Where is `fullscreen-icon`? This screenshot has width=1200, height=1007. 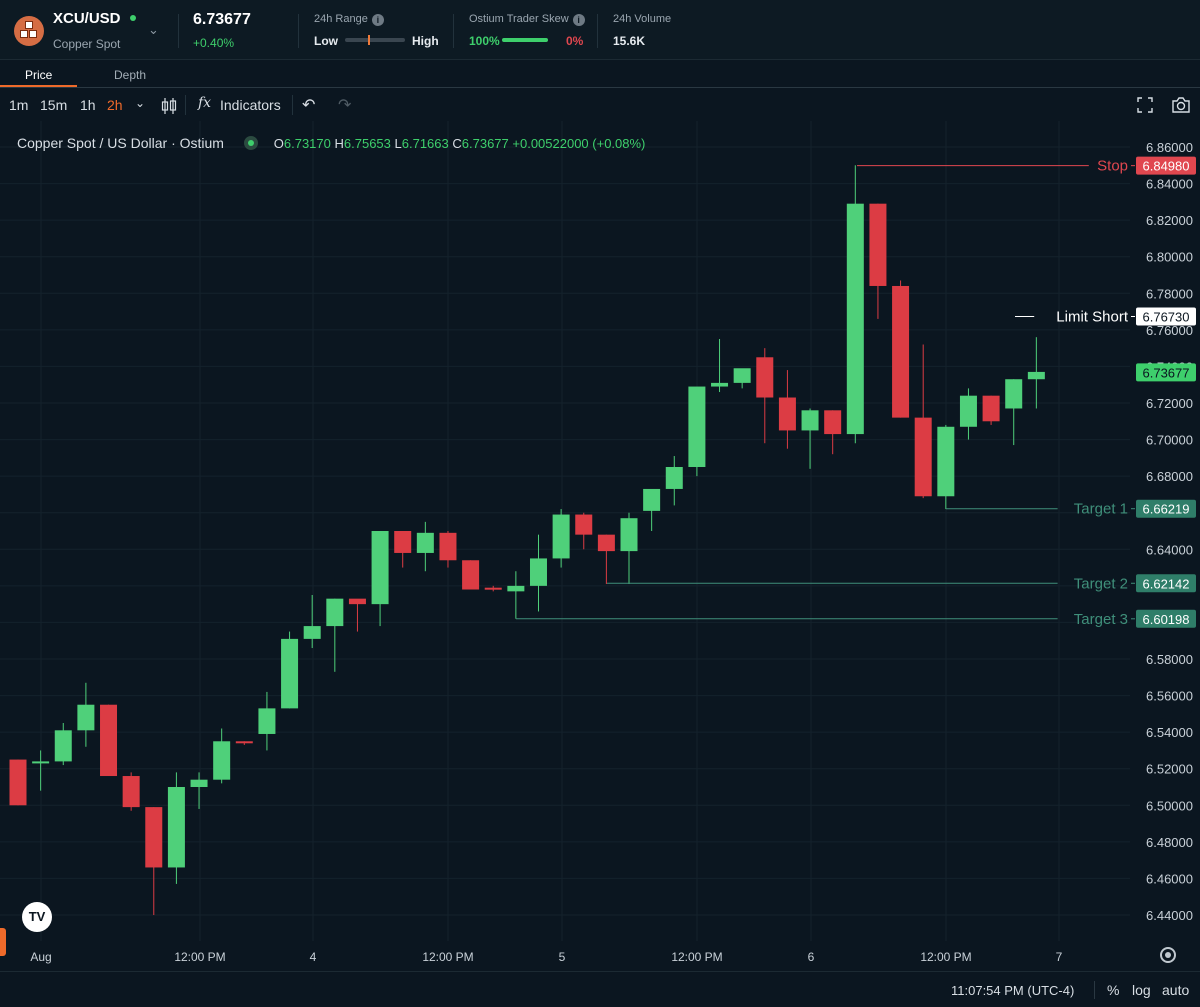 fullscreen-icon is located at coordinates (1145, 105).